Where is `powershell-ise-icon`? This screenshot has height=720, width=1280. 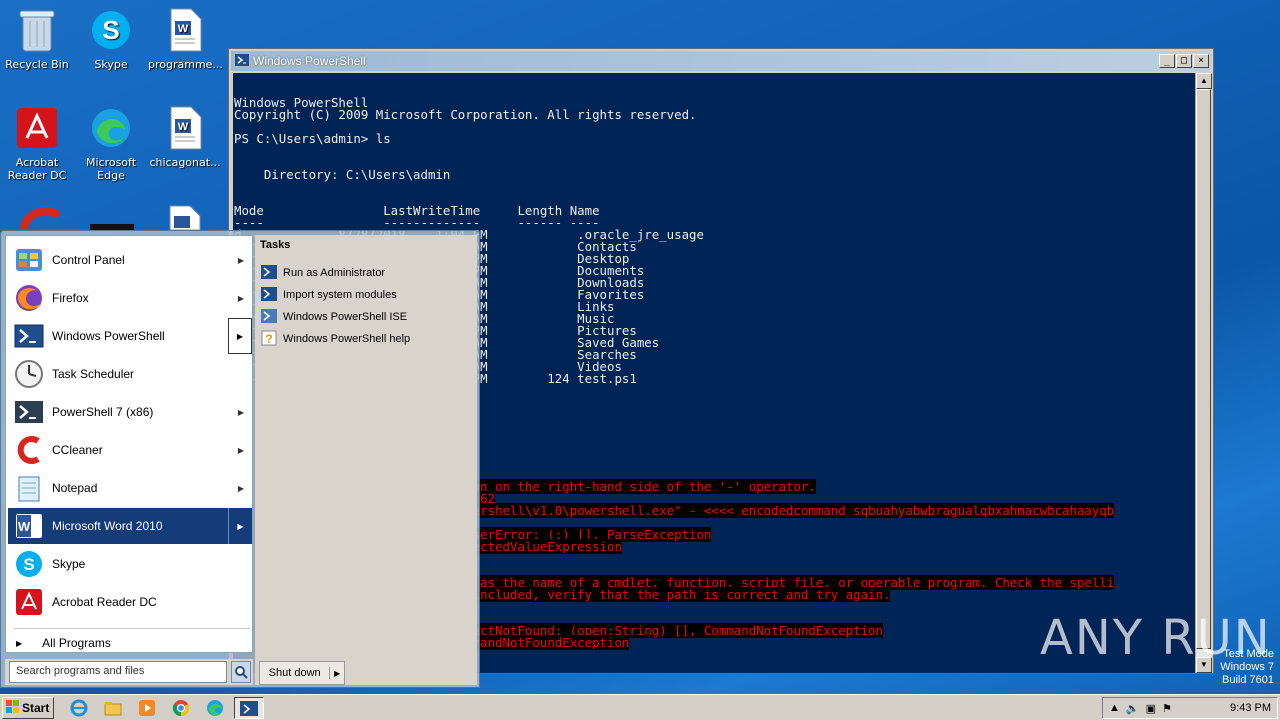 powershell-ise-icon is located at coordinates (269, 317).